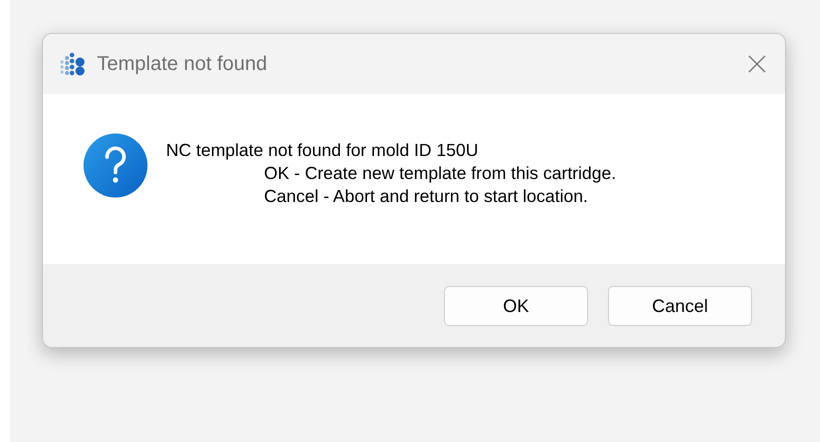  I want to click on message-text: Cancel - Abort and return to start location., so click(426, 196).